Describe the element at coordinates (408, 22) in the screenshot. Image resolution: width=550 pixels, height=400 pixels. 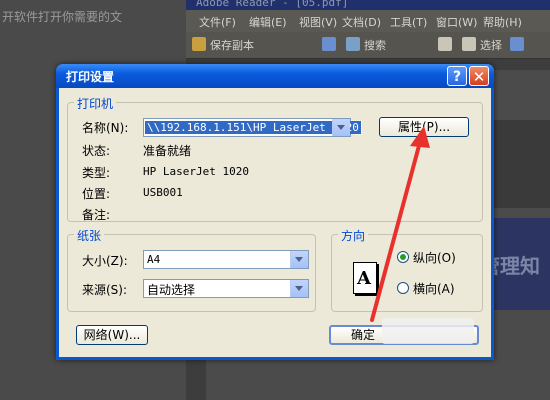
I see `menu-tools: 工具(T)` at that location.